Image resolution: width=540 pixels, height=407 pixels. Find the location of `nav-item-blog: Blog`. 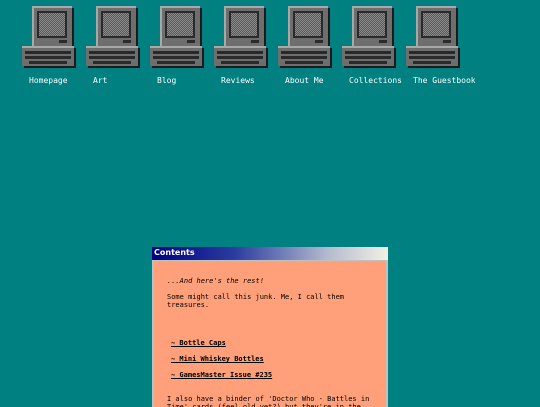

nav-item-blog: Blog is located at coordinates (178, 49).